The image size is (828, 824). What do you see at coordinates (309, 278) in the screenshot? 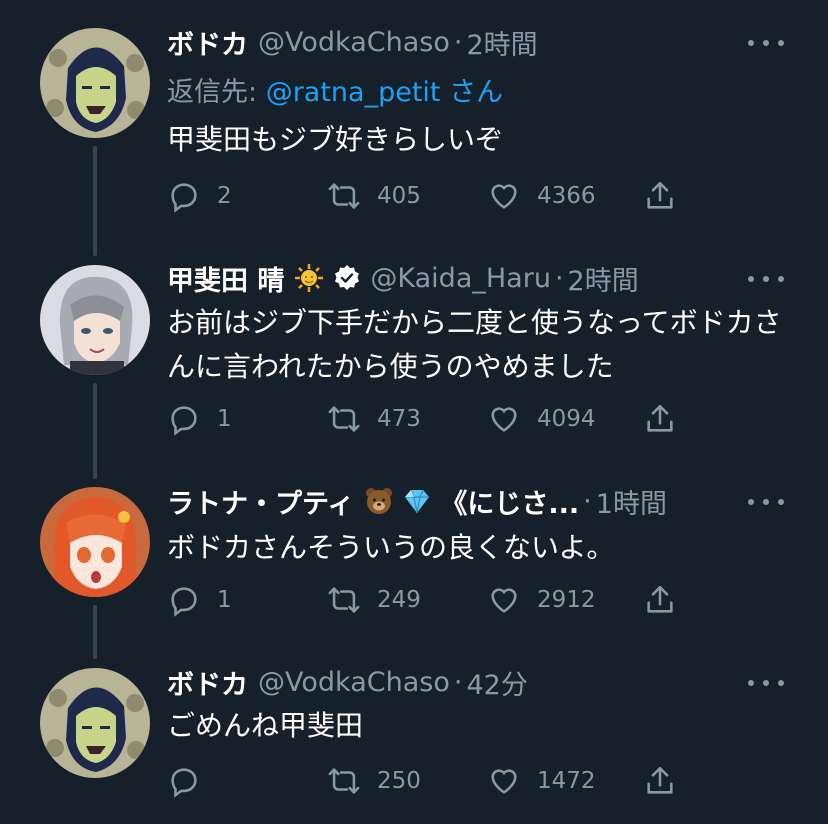
I see `sun-emoji` at bounding box center [309, 278].